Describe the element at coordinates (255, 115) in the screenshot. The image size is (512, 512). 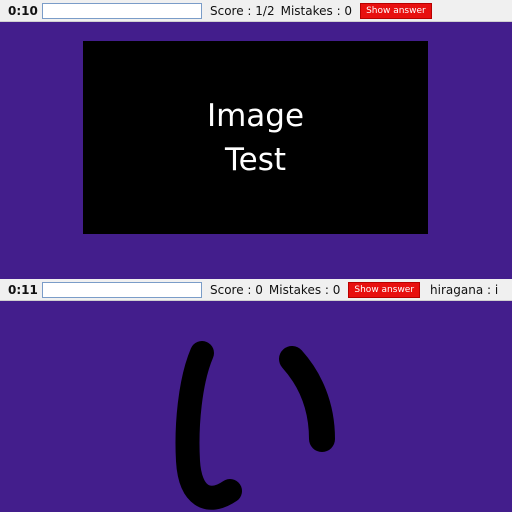
I see `image-card-line-1: Image` at that location.